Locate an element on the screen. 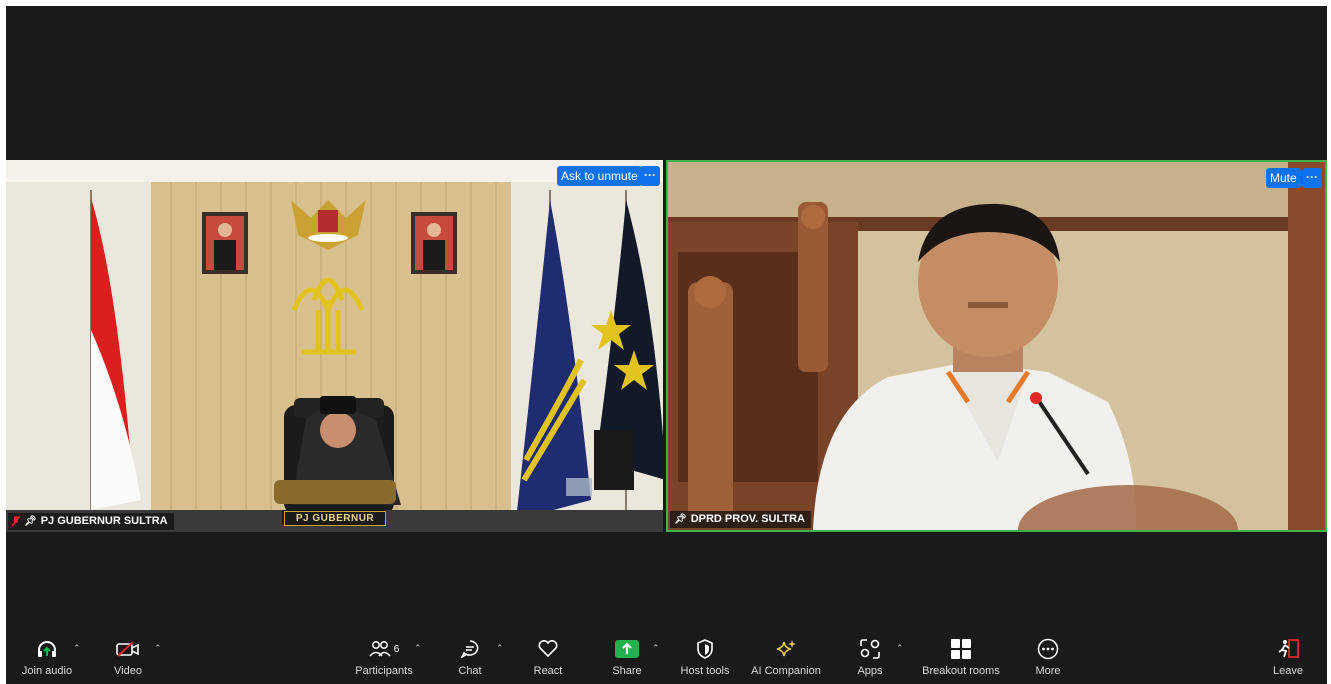 Image resolution: width=1331 pixels, height=684 pixels. audio-options-caret: ⌃ is located at coordinates (77, 648).